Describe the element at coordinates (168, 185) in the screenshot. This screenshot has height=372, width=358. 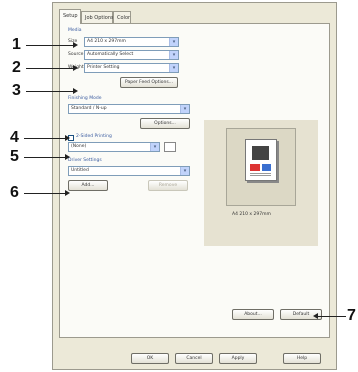
I see `remove-settings-button: Remove` at that location.